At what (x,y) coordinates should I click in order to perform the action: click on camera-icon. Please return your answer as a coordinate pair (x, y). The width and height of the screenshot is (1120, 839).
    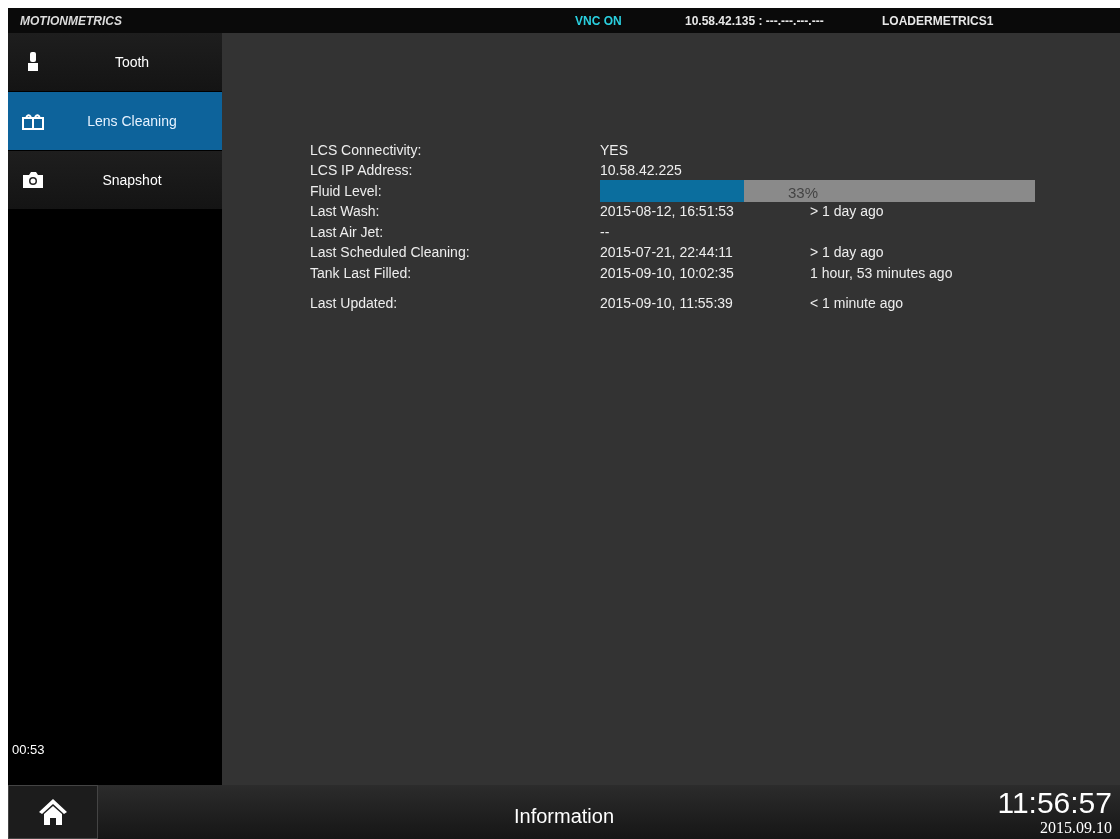
    Looking at the image, I should click on (33, 180).